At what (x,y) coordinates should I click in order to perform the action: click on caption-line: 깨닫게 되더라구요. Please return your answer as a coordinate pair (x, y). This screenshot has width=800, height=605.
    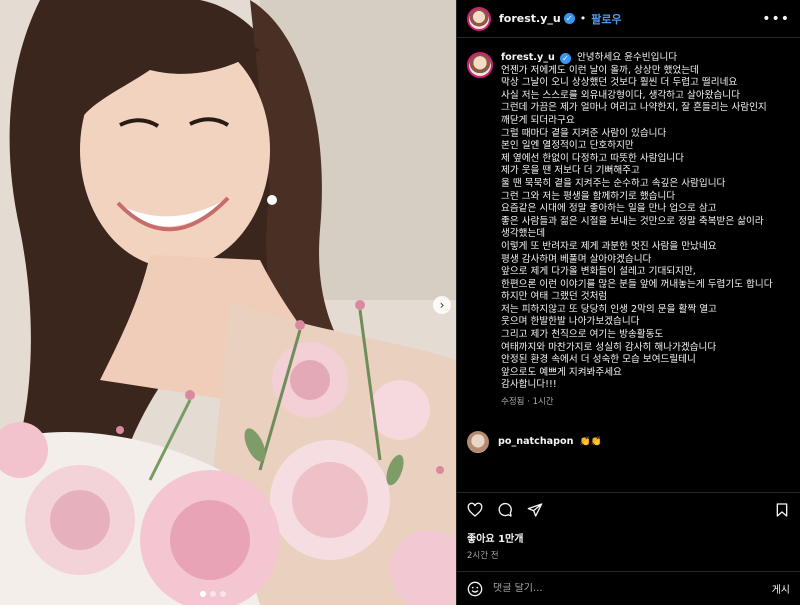
    Looking at the image, I should click on (538, 120).